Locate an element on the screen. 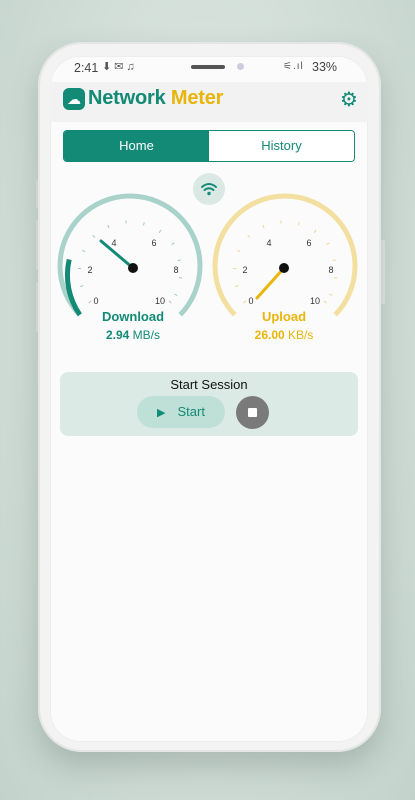  status-bar: 2:41 ⬇✉♫ ⚟.ıl 33% is located at coordinates (209, 68).